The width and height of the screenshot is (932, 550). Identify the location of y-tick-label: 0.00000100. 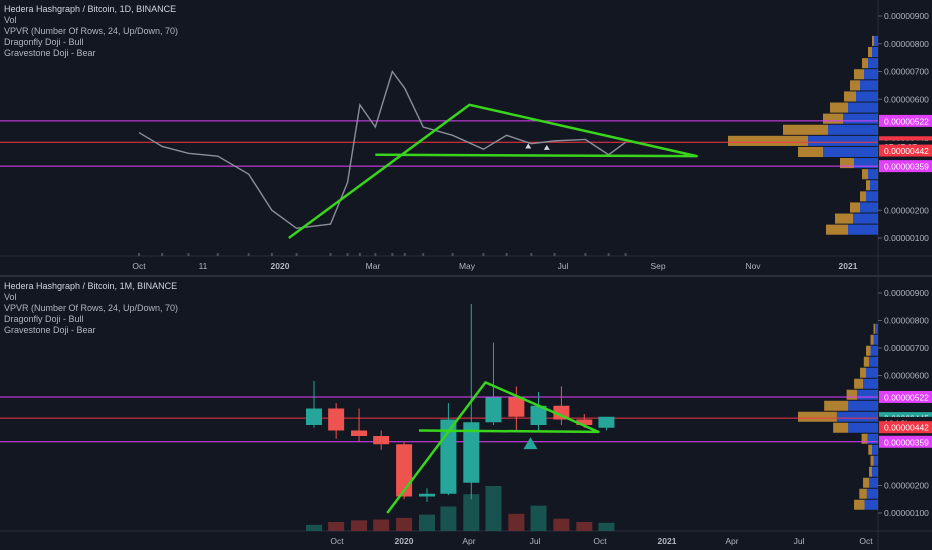
(906, 513).